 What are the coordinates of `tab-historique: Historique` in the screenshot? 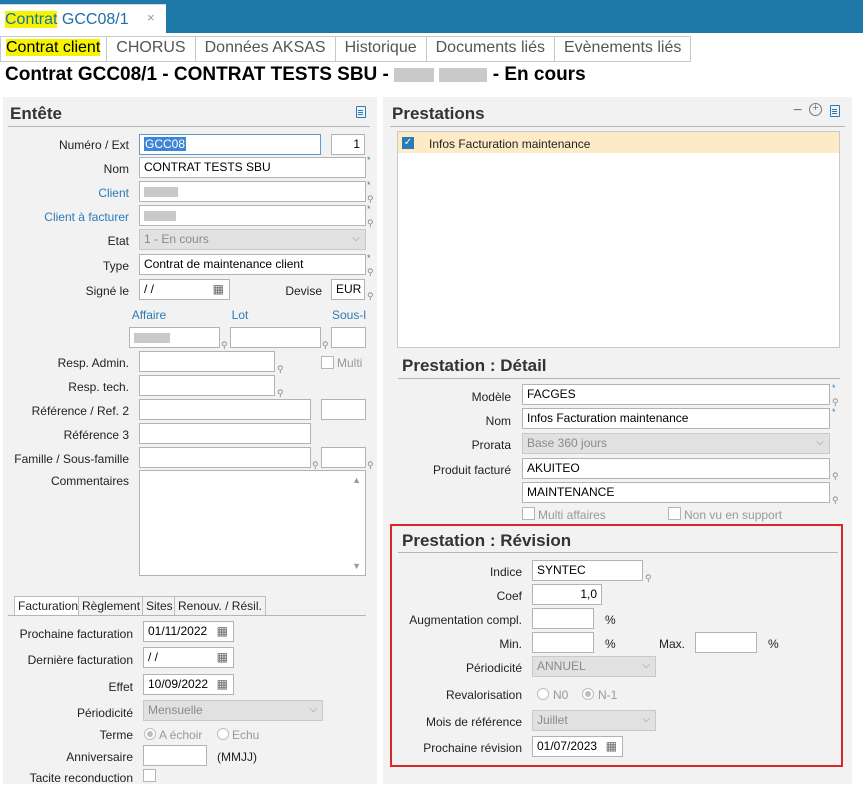 It's located at (381, 49).